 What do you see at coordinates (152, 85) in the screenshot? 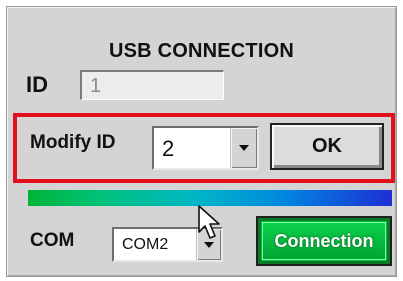
I see `id-field: 1` at bounding box center [152, 85].